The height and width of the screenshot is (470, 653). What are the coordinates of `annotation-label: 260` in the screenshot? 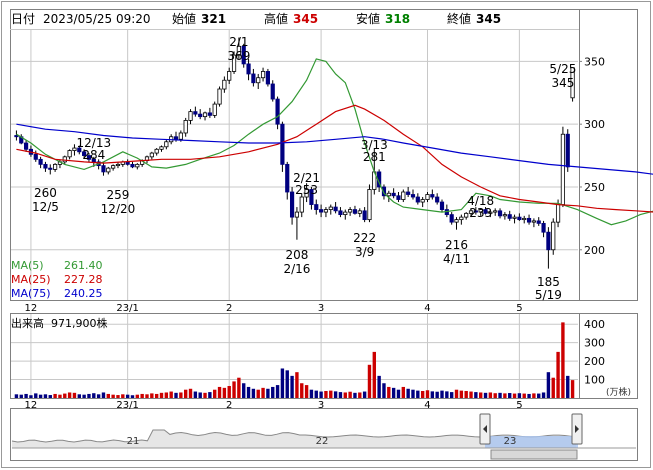 It's located at (45, 193).